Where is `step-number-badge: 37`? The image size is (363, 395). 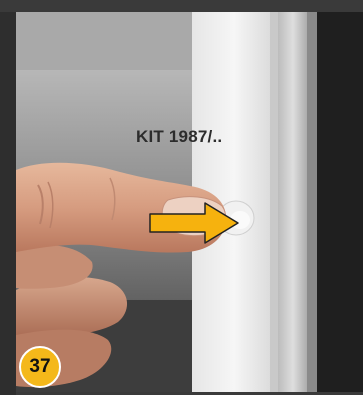
step-number-badge: 37 is located at coordinates (40, 367).